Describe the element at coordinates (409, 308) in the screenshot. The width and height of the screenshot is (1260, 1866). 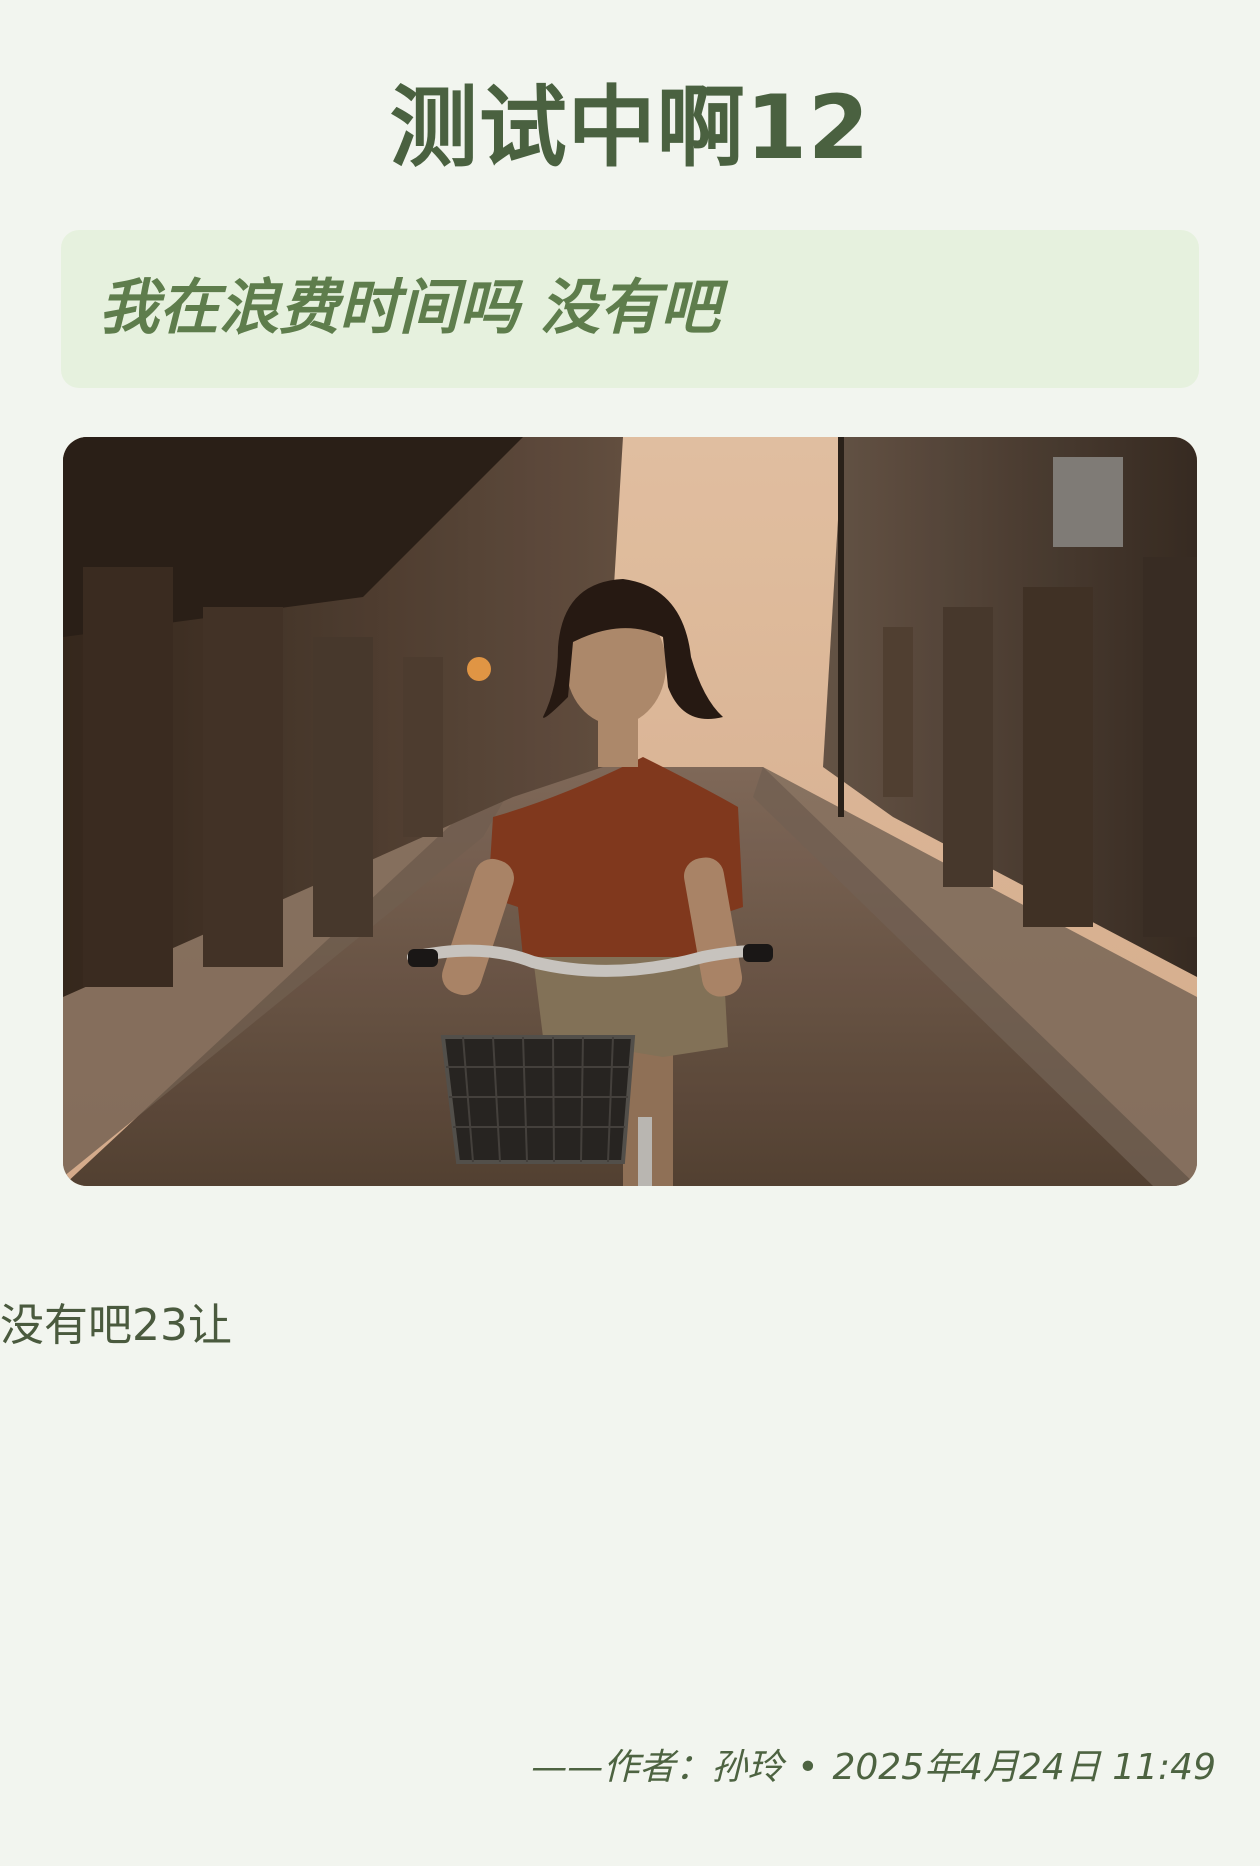
I see `quote-text: 我在浪费时间吗 没有吧` at that location.